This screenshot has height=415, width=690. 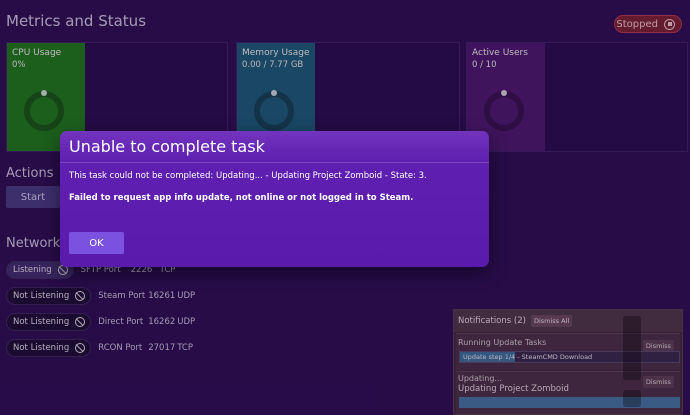 I want to click on dialog-divider, so click(x=274, y=162).